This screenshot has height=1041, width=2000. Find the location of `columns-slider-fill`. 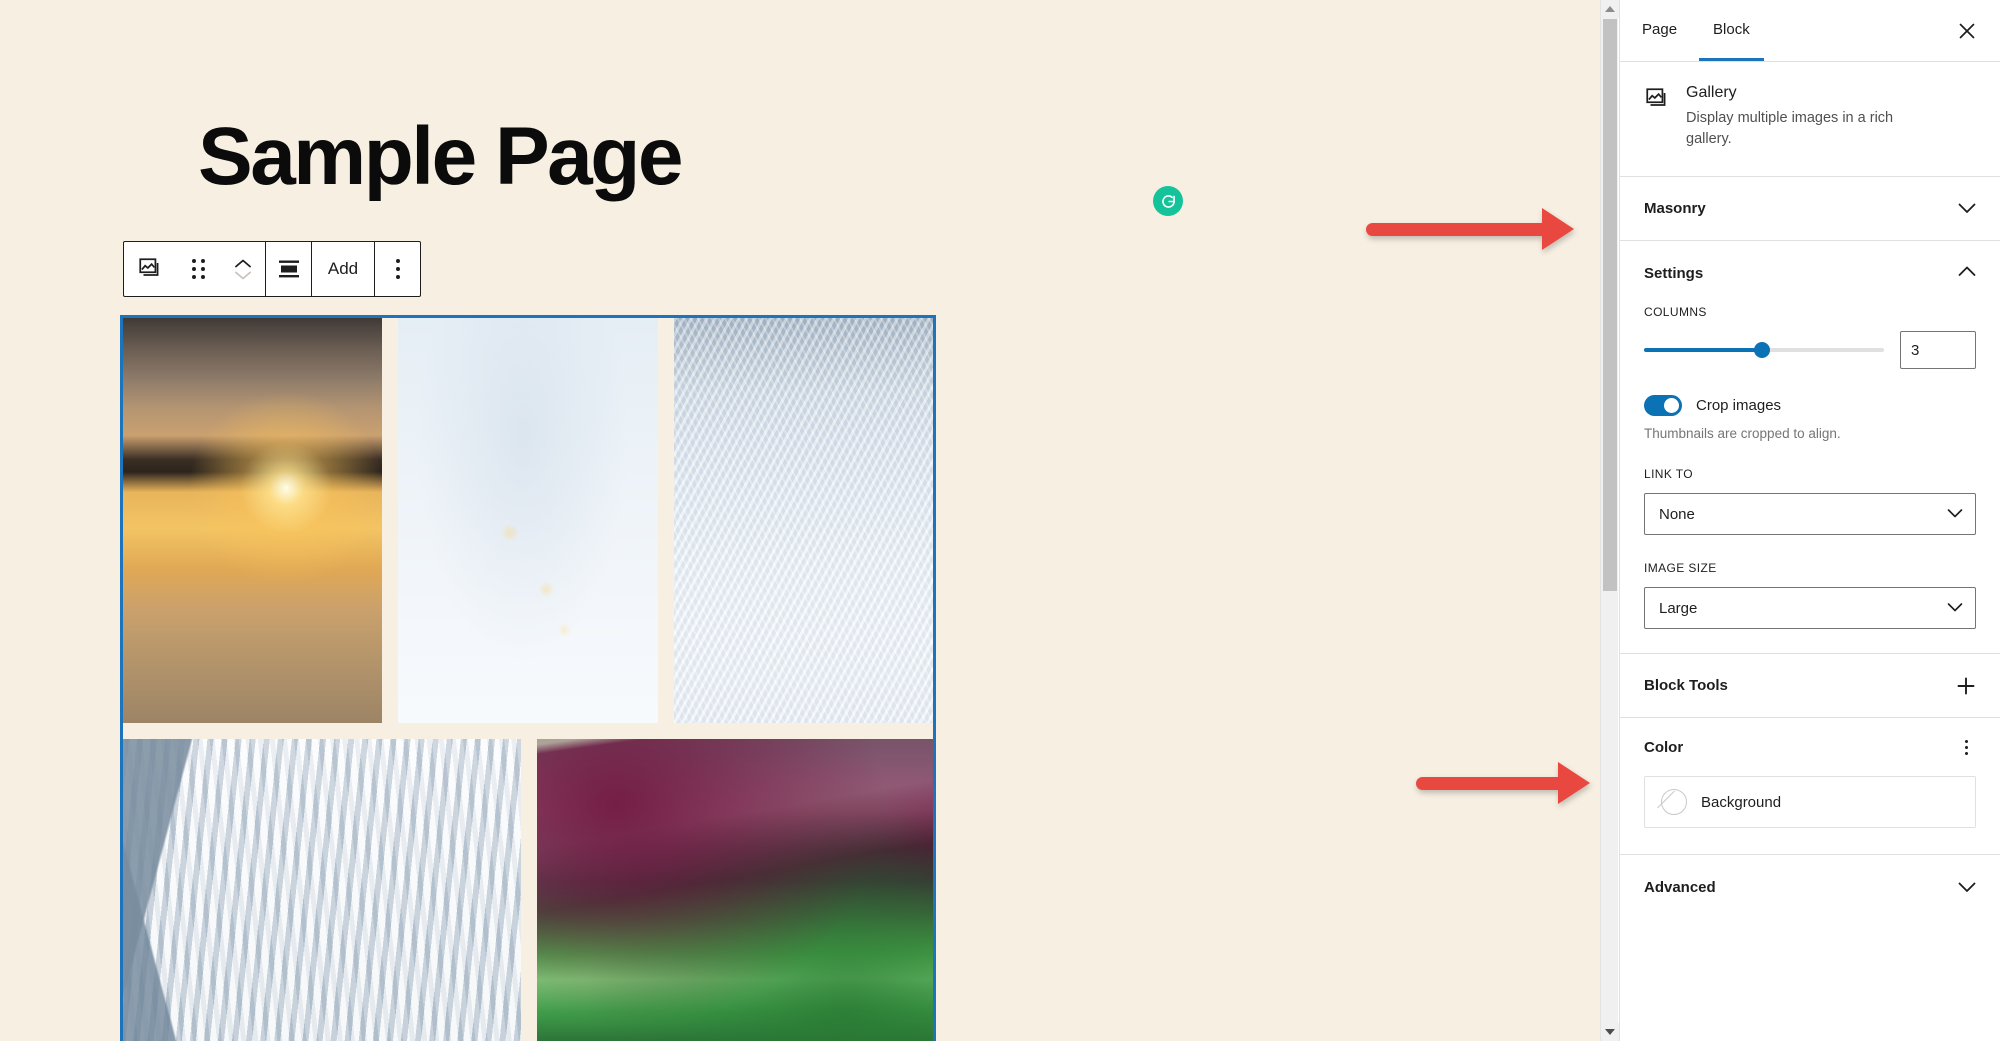

columns-slider-fill is located at coordinates (1703, 350).